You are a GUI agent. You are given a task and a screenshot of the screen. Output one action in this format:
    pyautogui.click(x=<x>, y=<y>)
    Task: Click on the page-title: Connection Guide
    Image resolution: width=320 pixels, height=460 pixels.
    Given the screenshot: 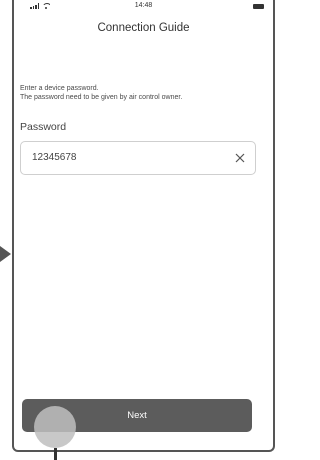 What is the action you would take?
    pyautogui.click(x=143, y=28)
    